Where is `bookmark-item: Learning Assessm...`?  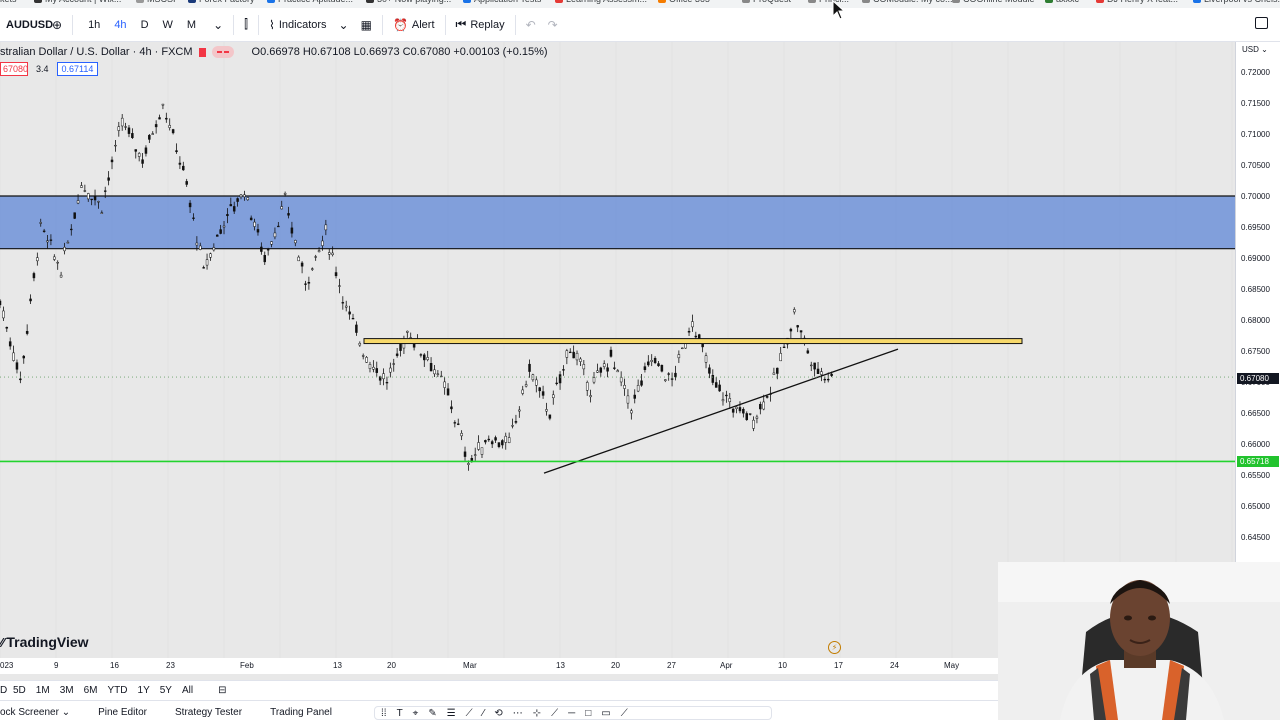
bookmark-item: Learning Assessm... is located at coordinates (601, 2).